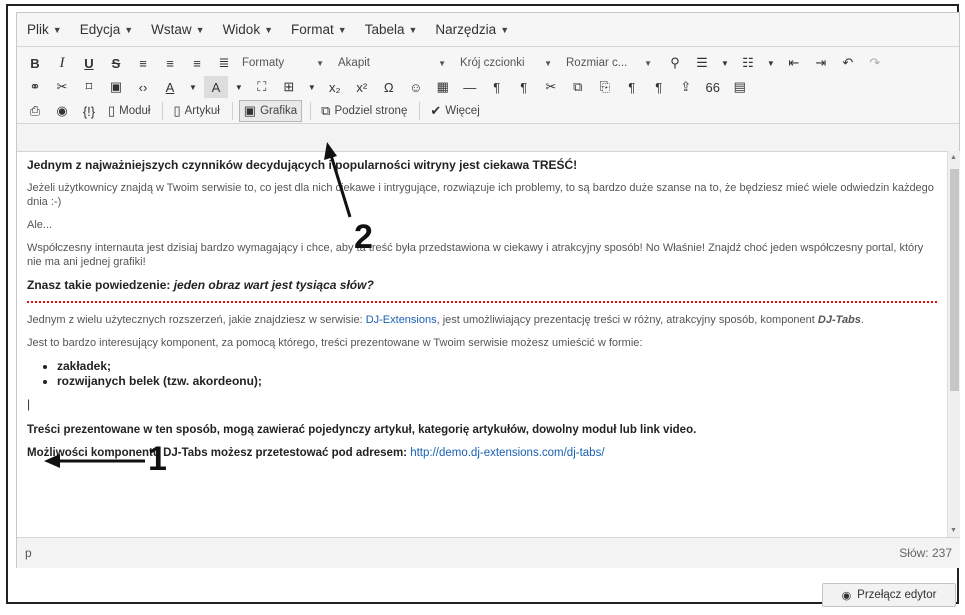 This screenshot has height=615, width=965. I want to click on arrow-2-line, so click(340, 184).